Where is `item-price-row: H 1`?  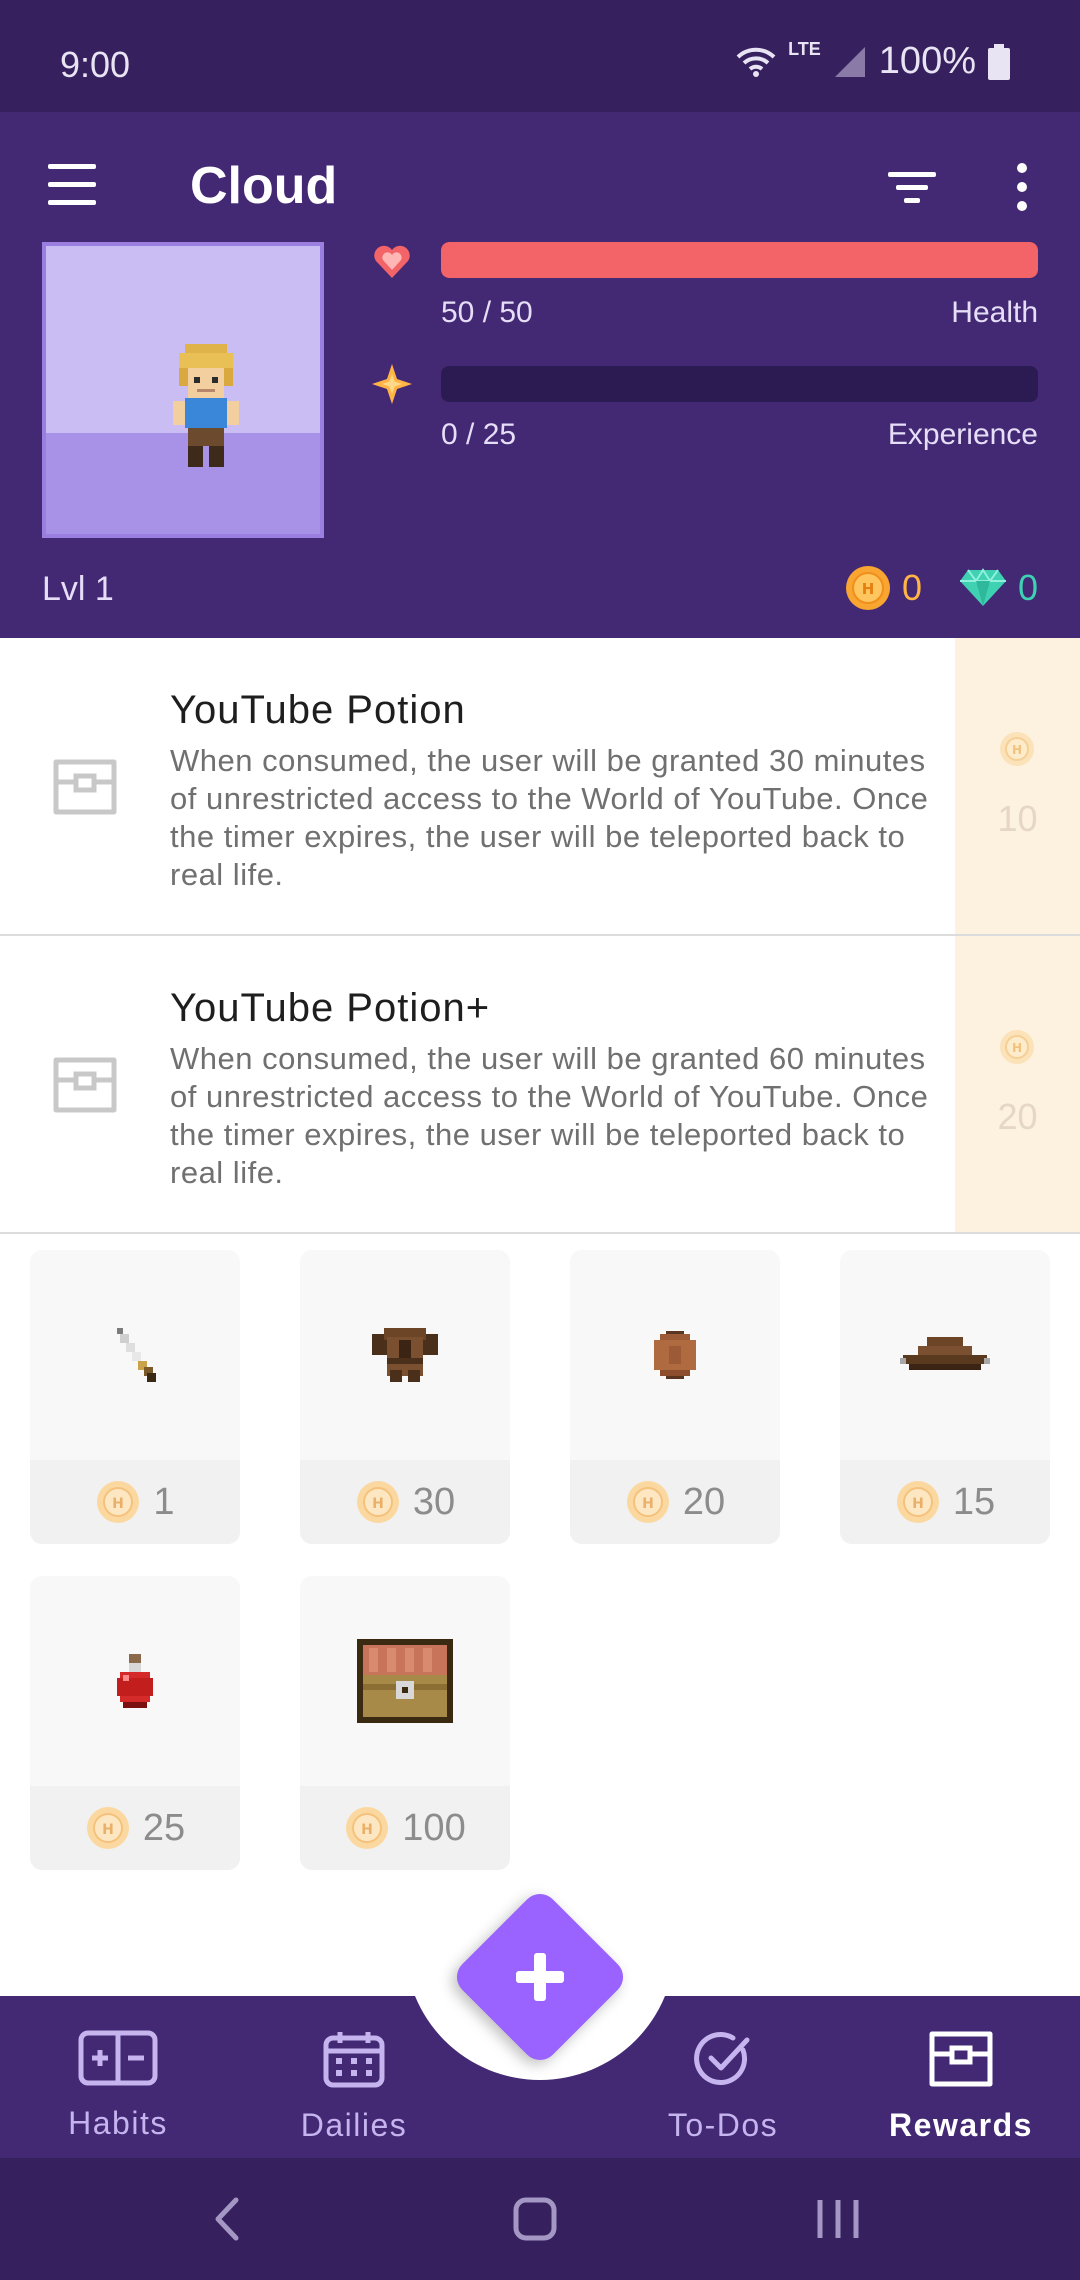 item-price-row: H 1 is located at coordinates (135, 1502).